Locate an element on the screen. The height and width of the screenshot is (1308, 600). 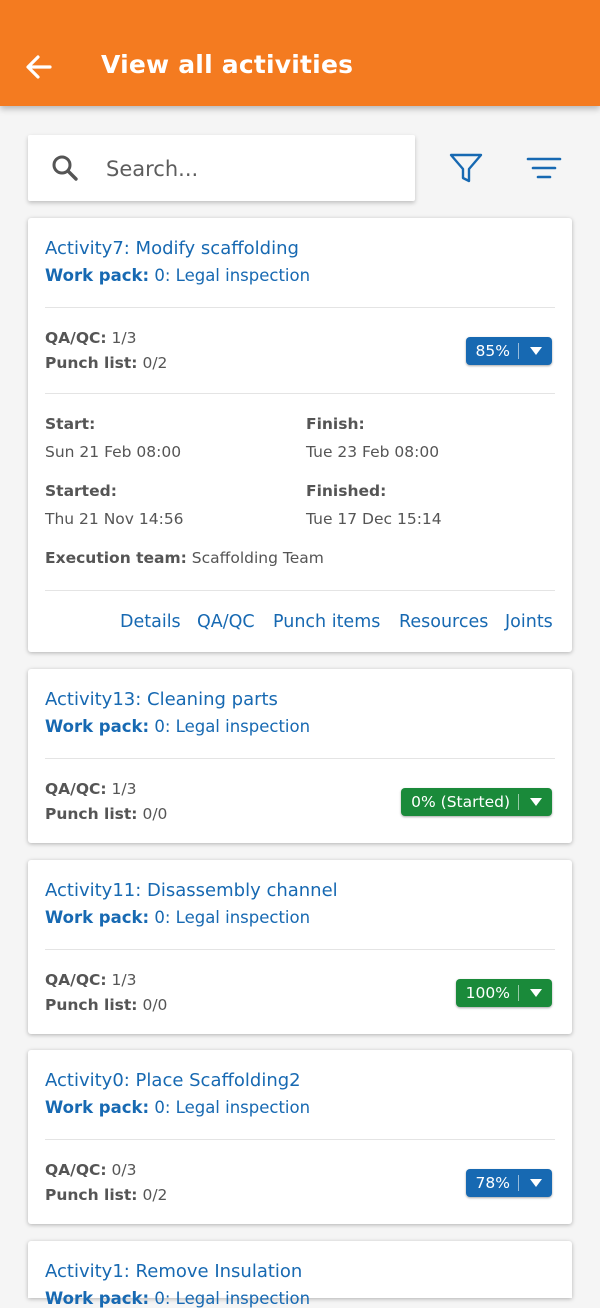
filter-funnel-icon is located at coordinates (466, 168).